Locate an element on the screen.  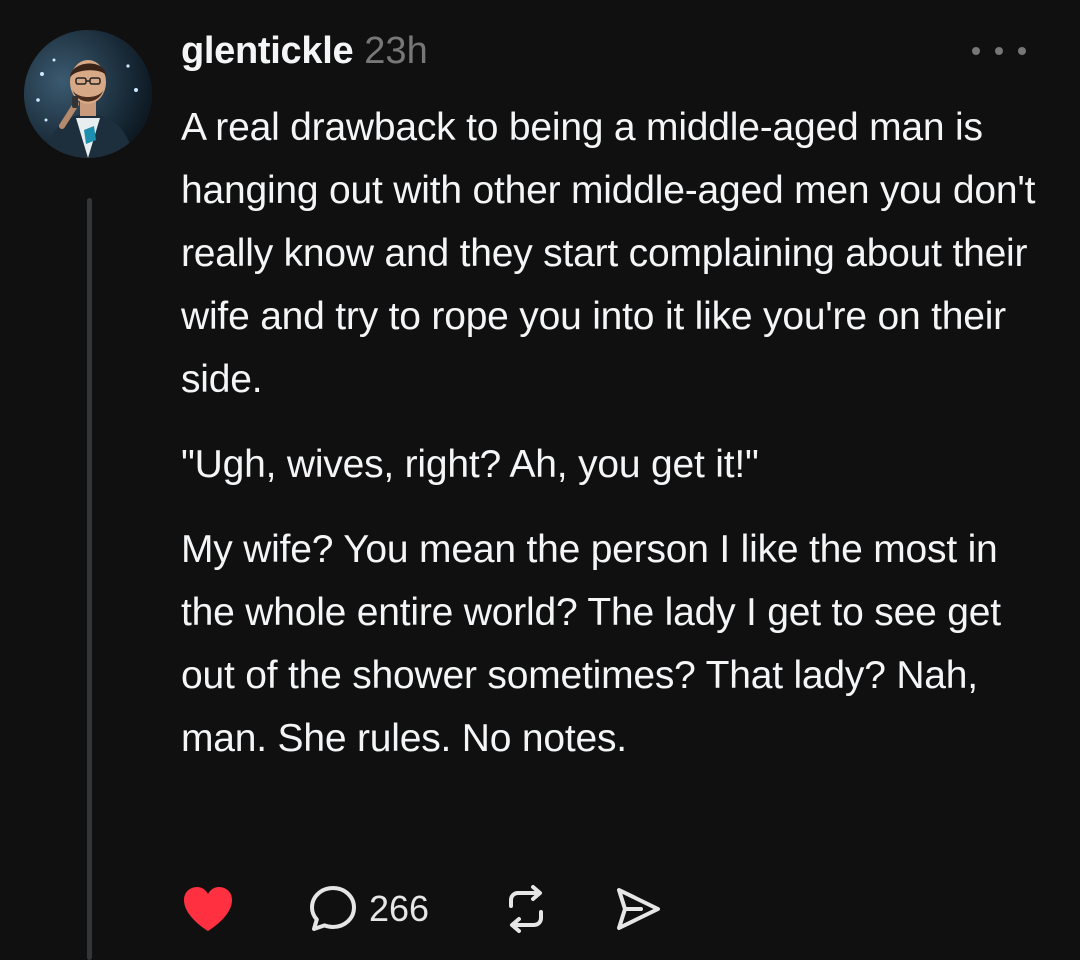
comment-bubble-icon is located at coordinates (333, 908).